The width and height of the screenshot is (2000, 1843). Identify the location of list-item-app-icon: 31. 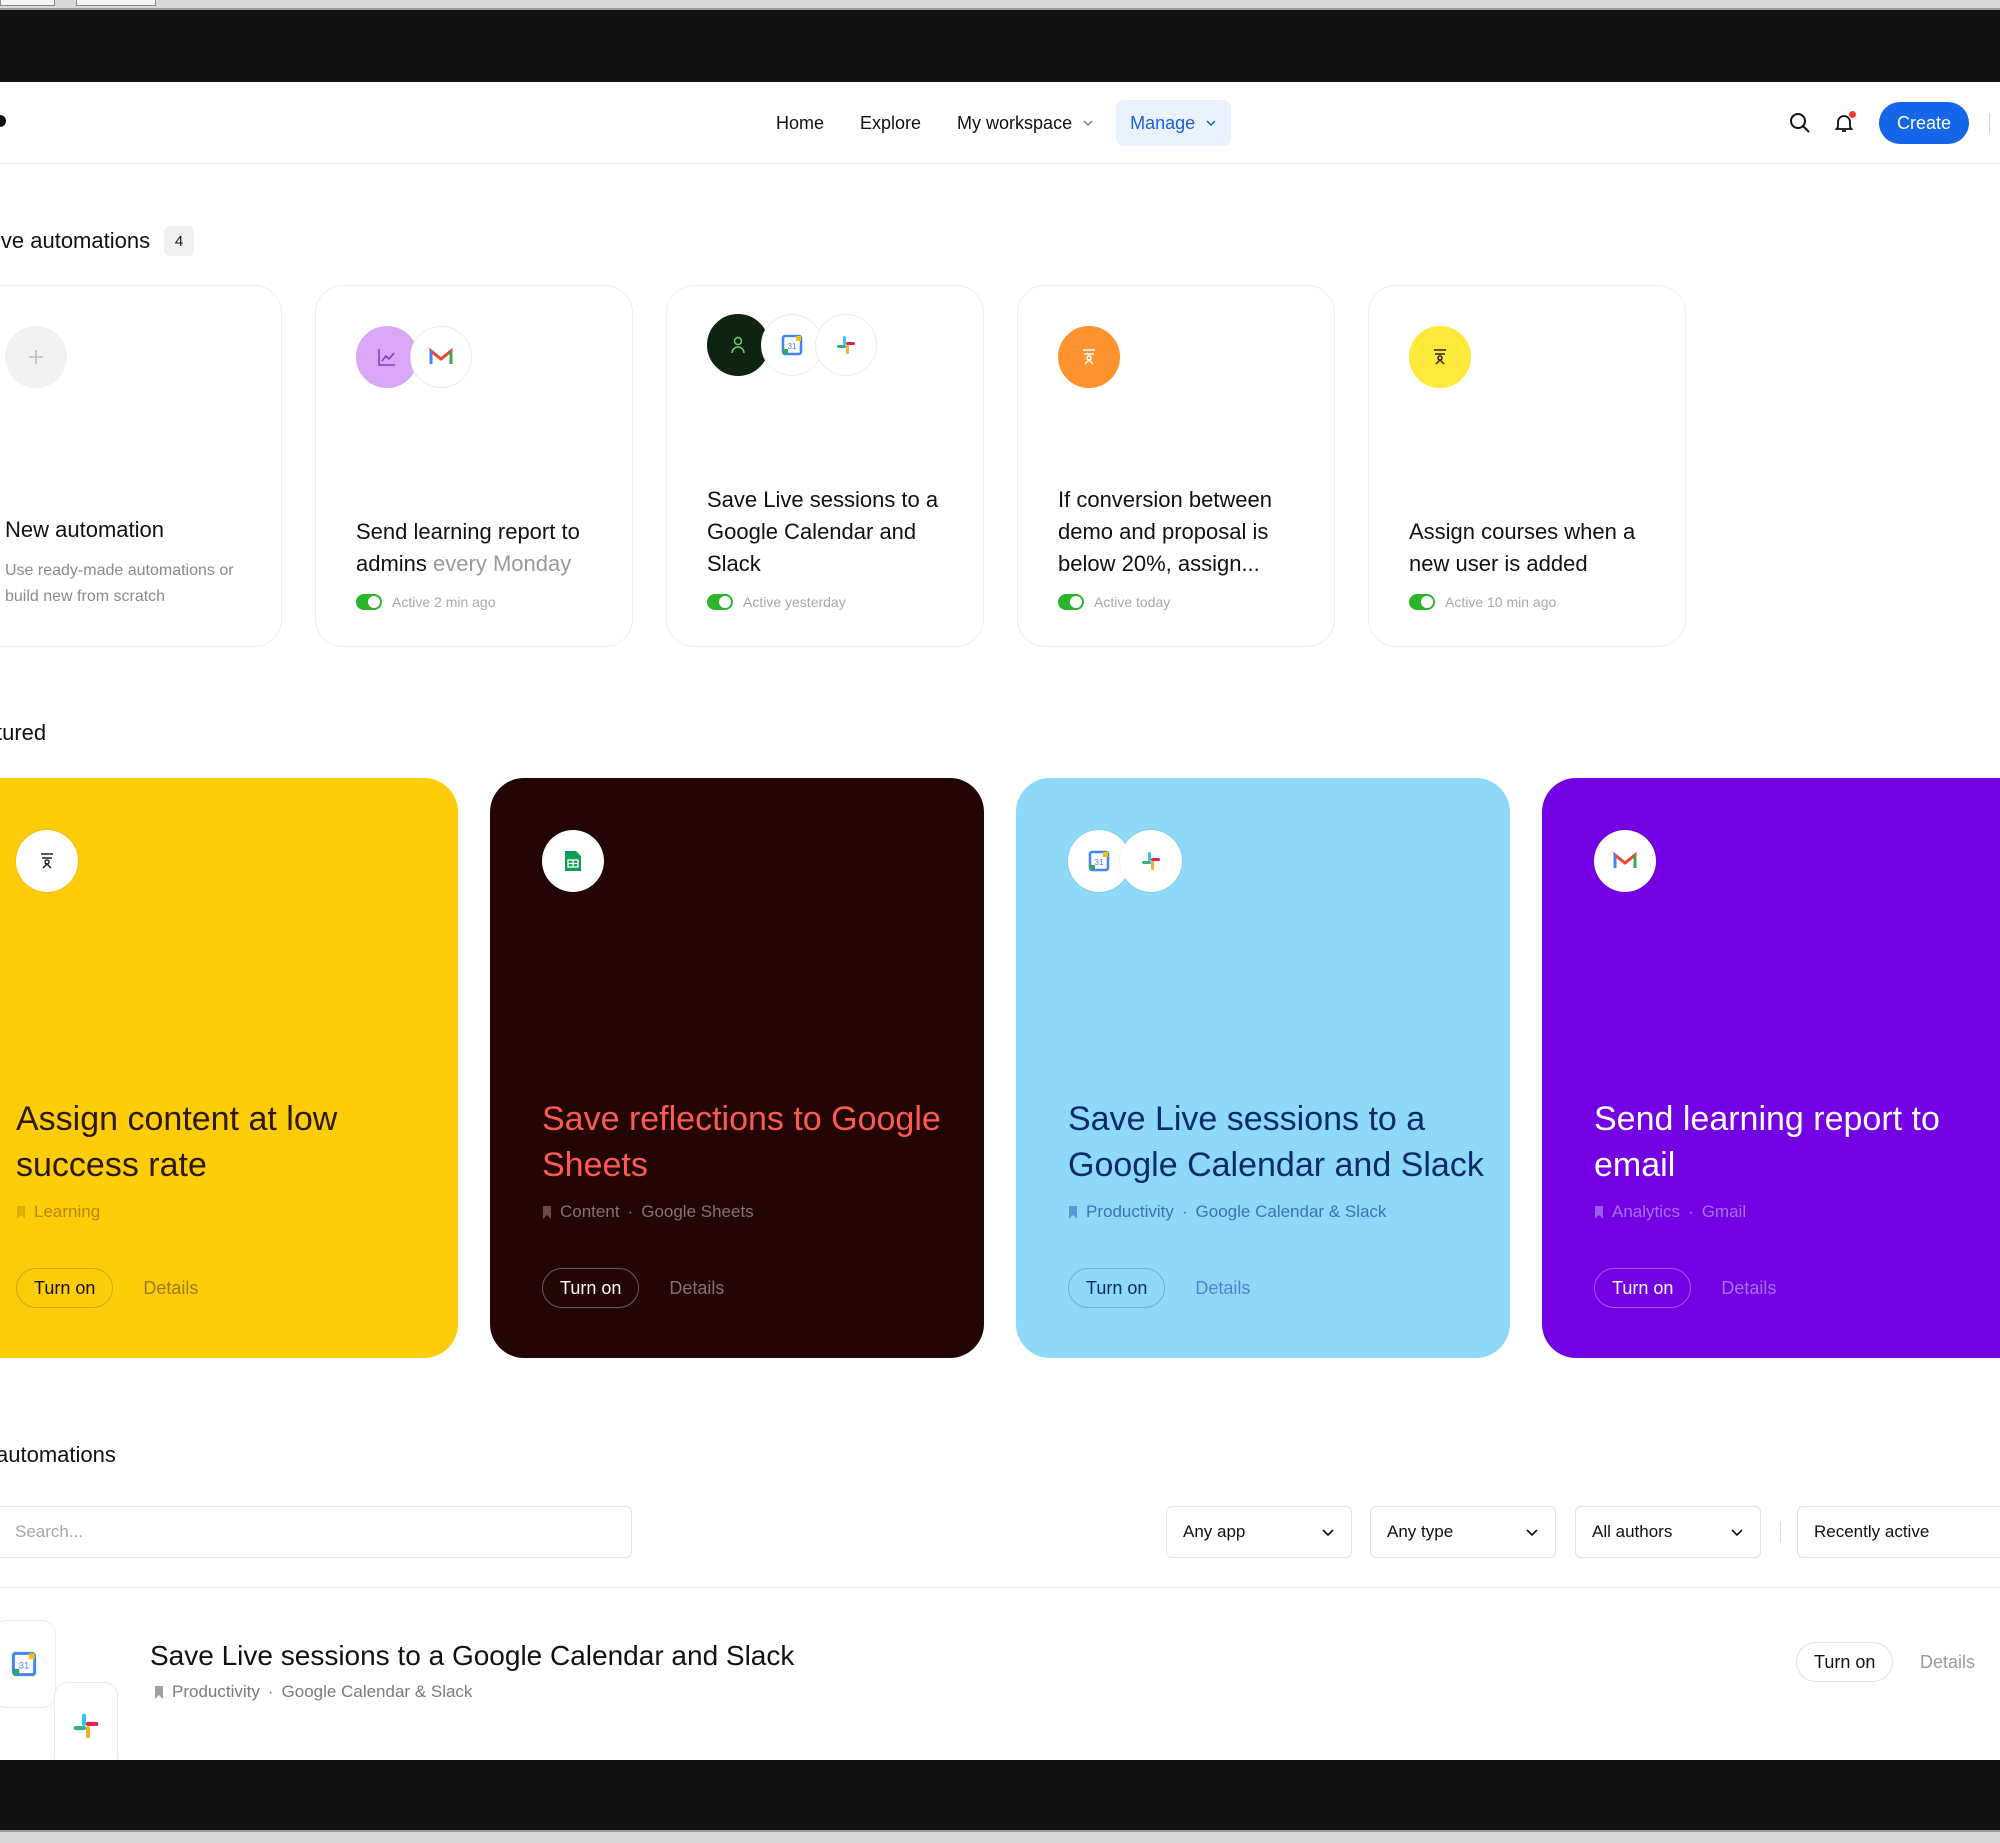
(28, 1664).